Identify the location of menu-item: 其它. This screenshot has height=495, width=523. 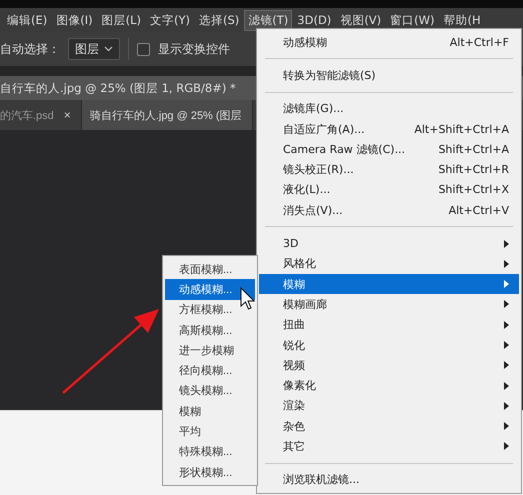
(389, 446).